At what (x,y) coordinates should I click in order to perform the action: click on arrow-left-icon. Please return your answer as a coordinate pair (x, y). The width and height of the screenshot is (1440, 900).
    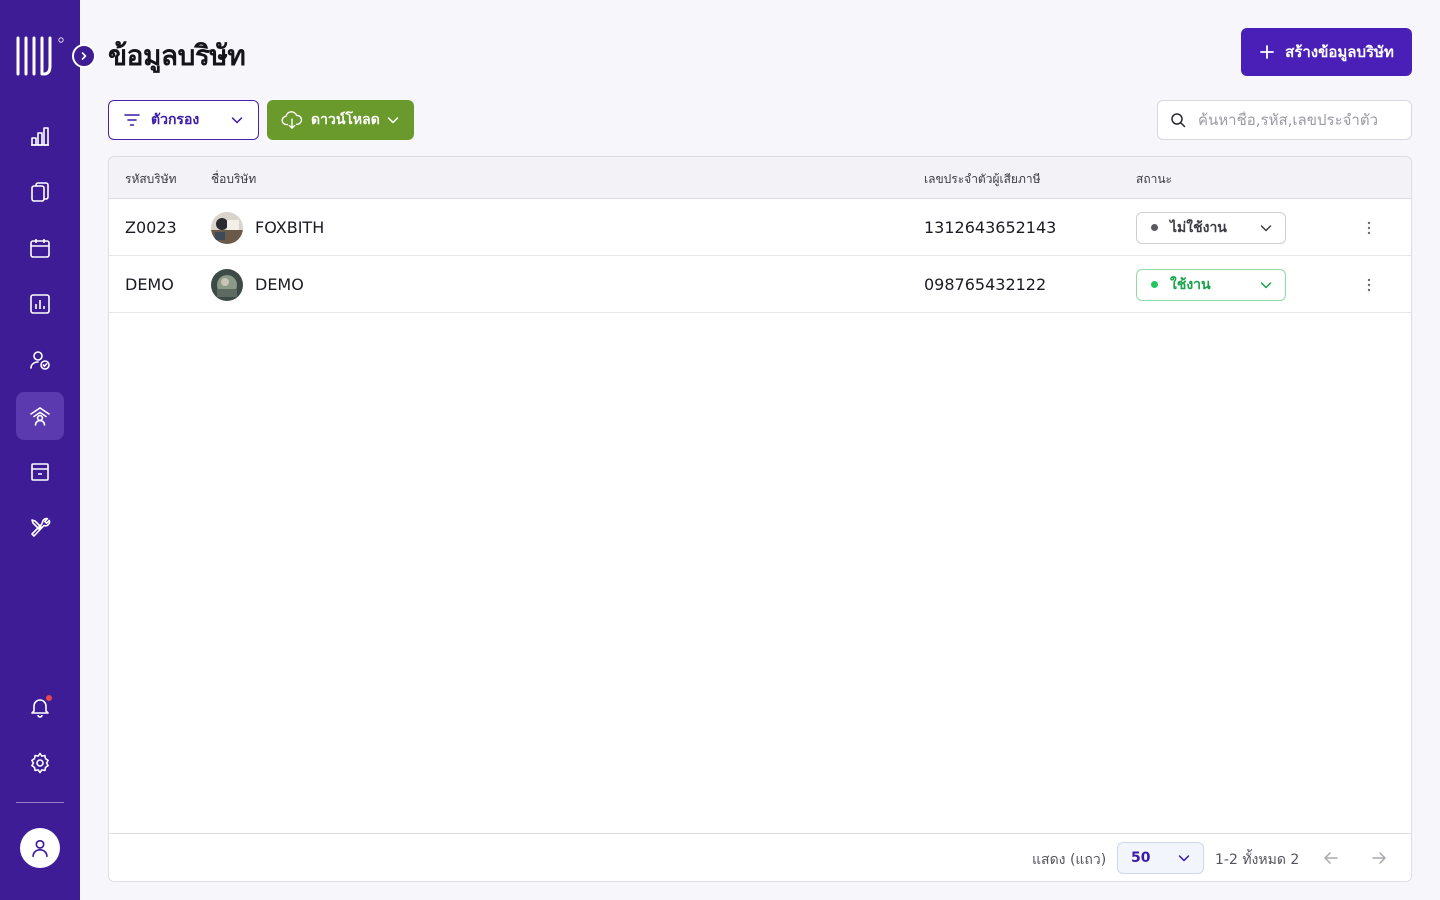
    Looking at the image, I should click on (1331, 858).